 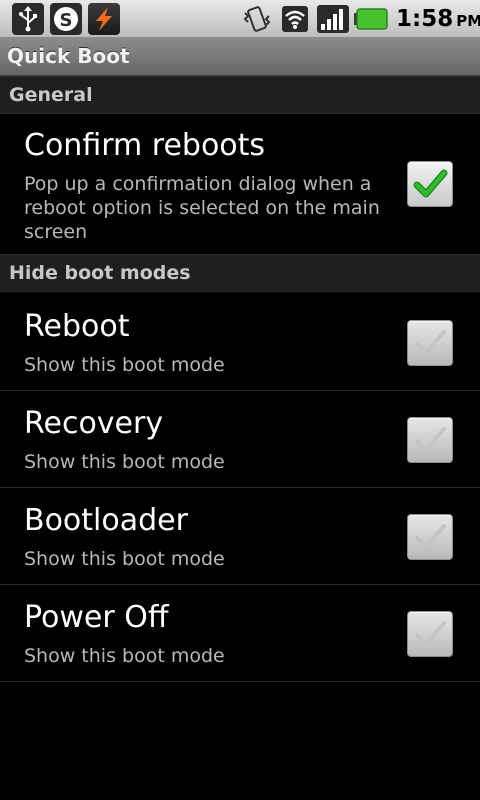 I want to click on bootloader-checkbox, so click(x=430, y=537).